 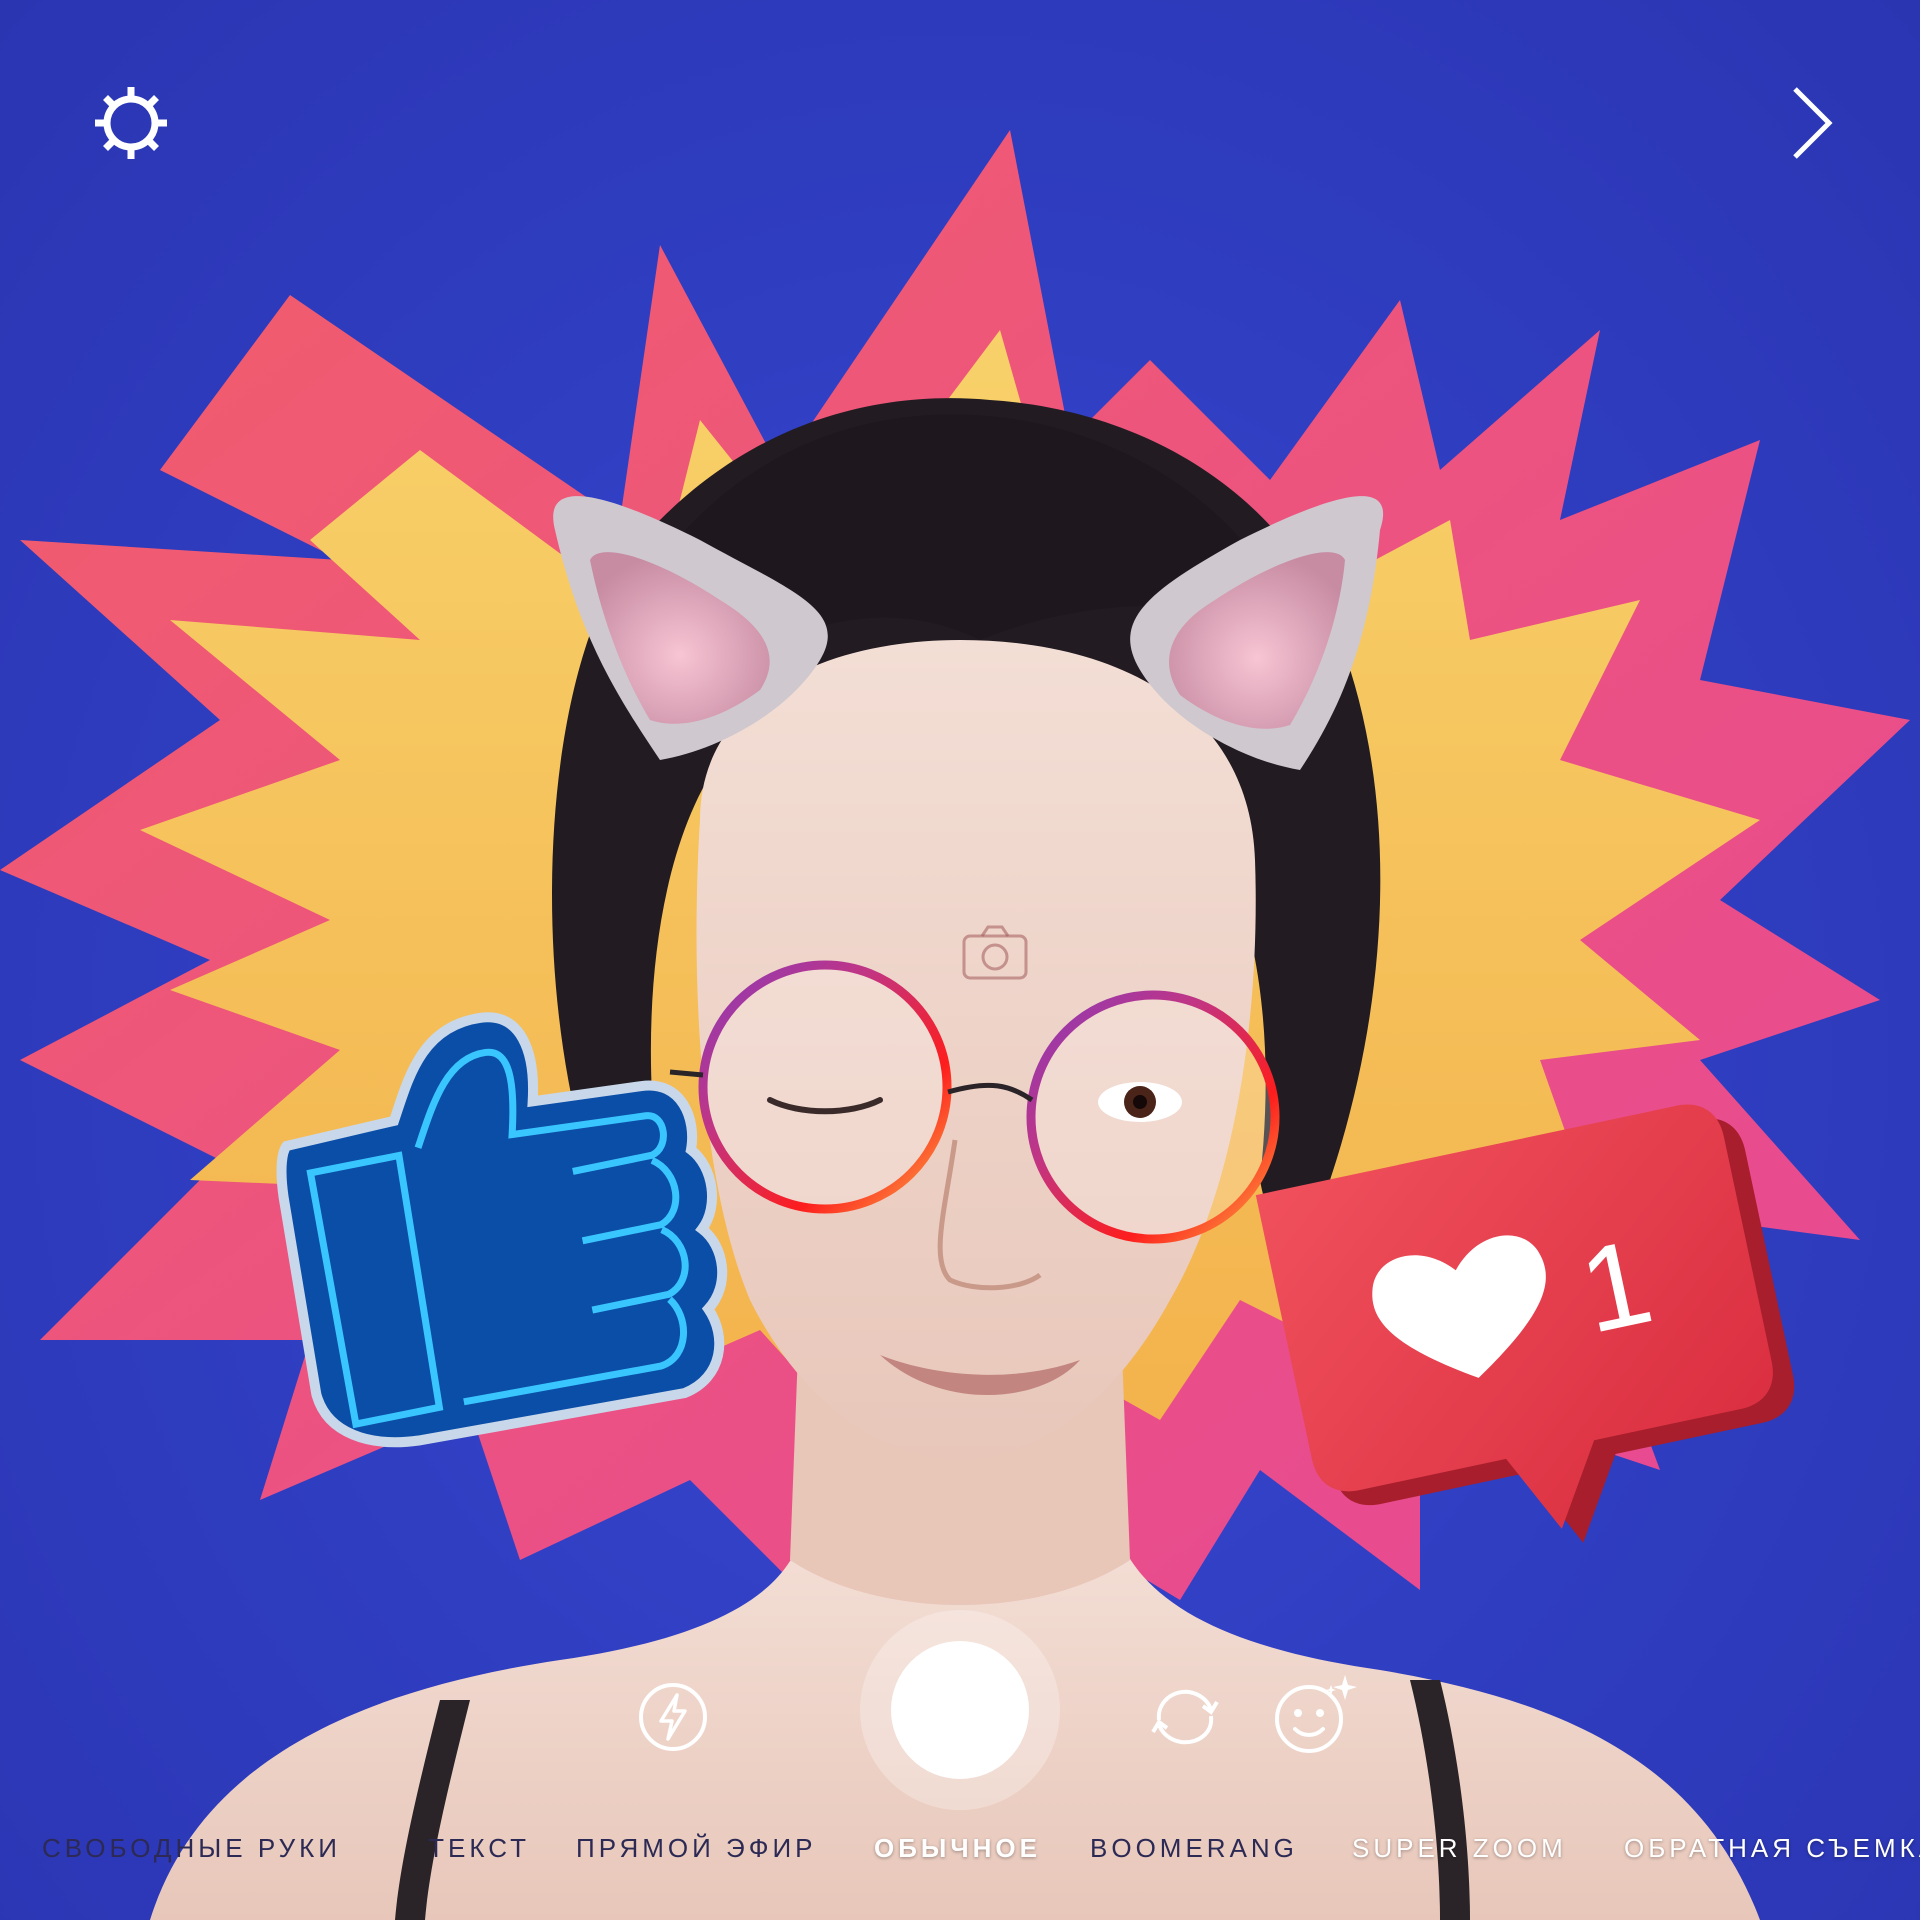 What do you see at coordinates (696, 1848) in the screenshot?
I see `mode-live: ПРЯМОЙ ЭФИР` at bounding box center [696, 1848].